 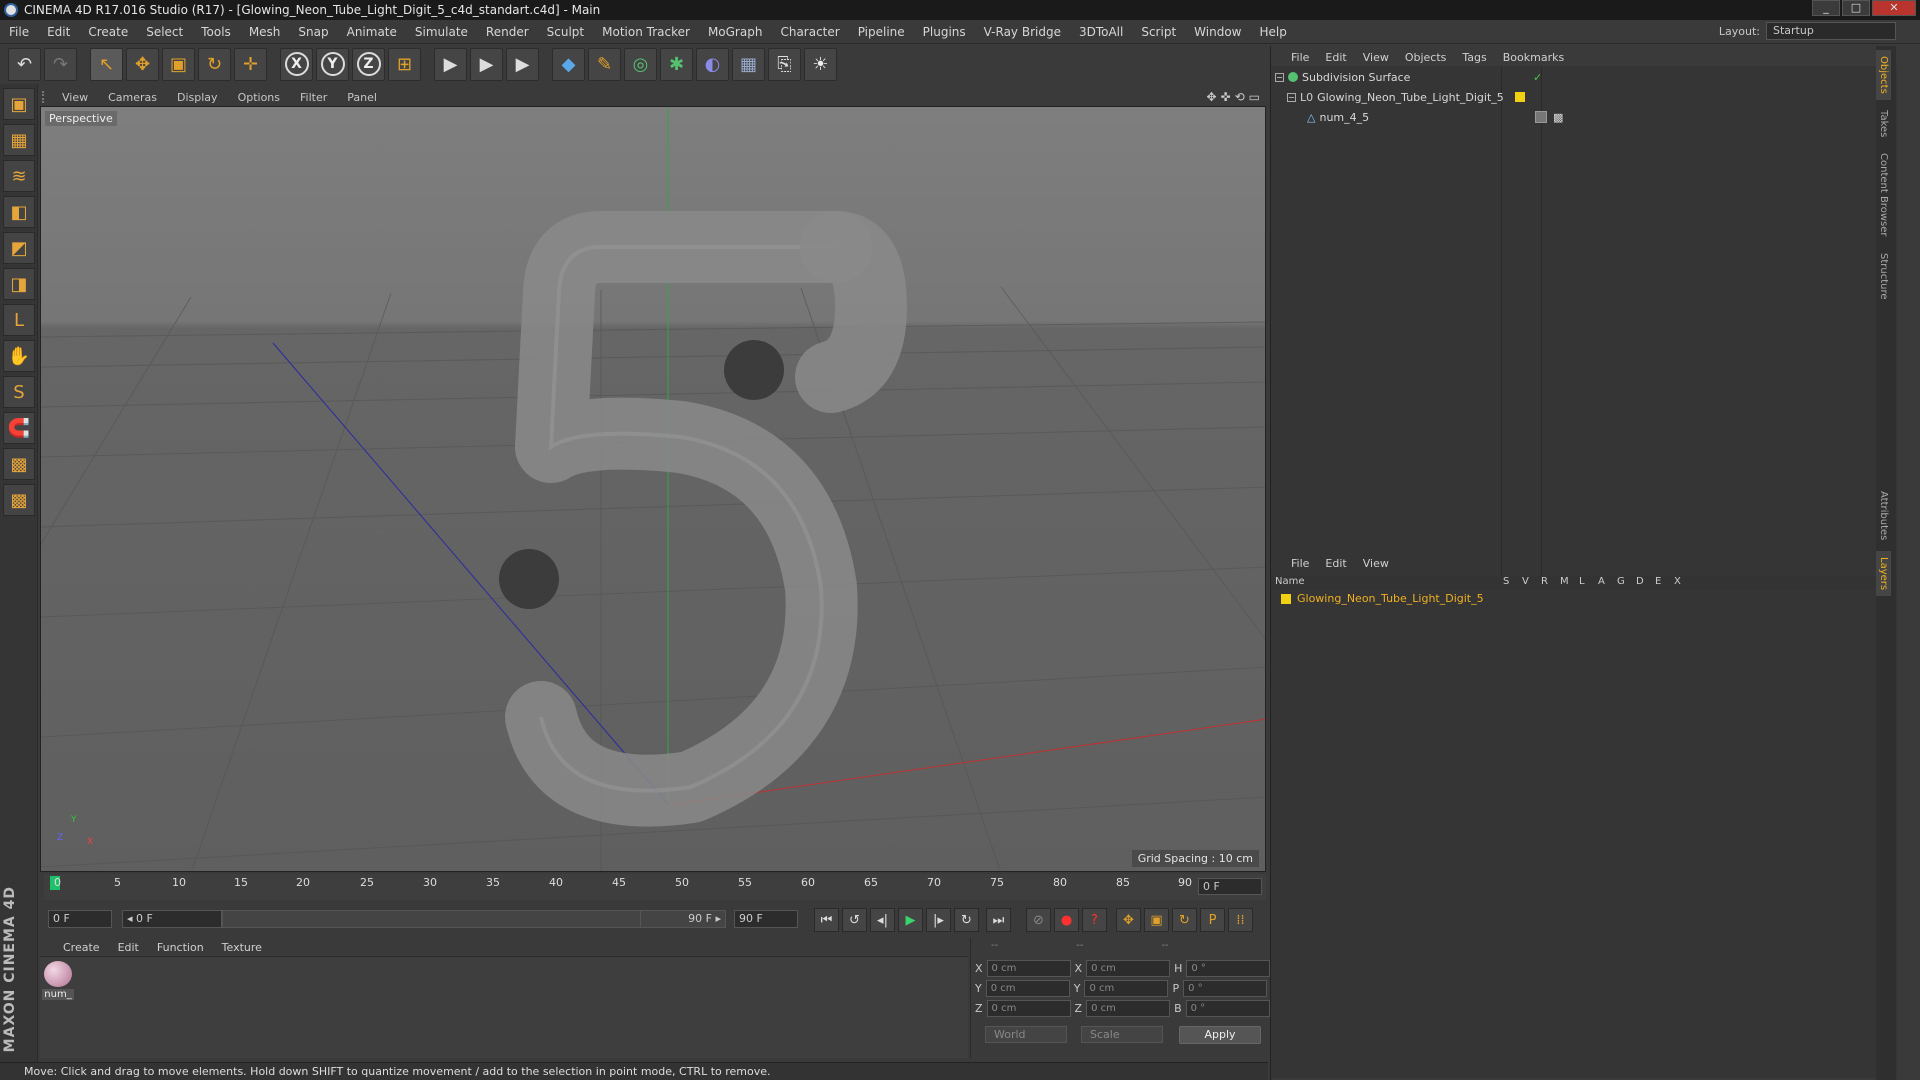 What do you see at coordinates (882, 920) in the screenshot?
I see `step-back-button: ◂|` at bounding box center [882, 920].